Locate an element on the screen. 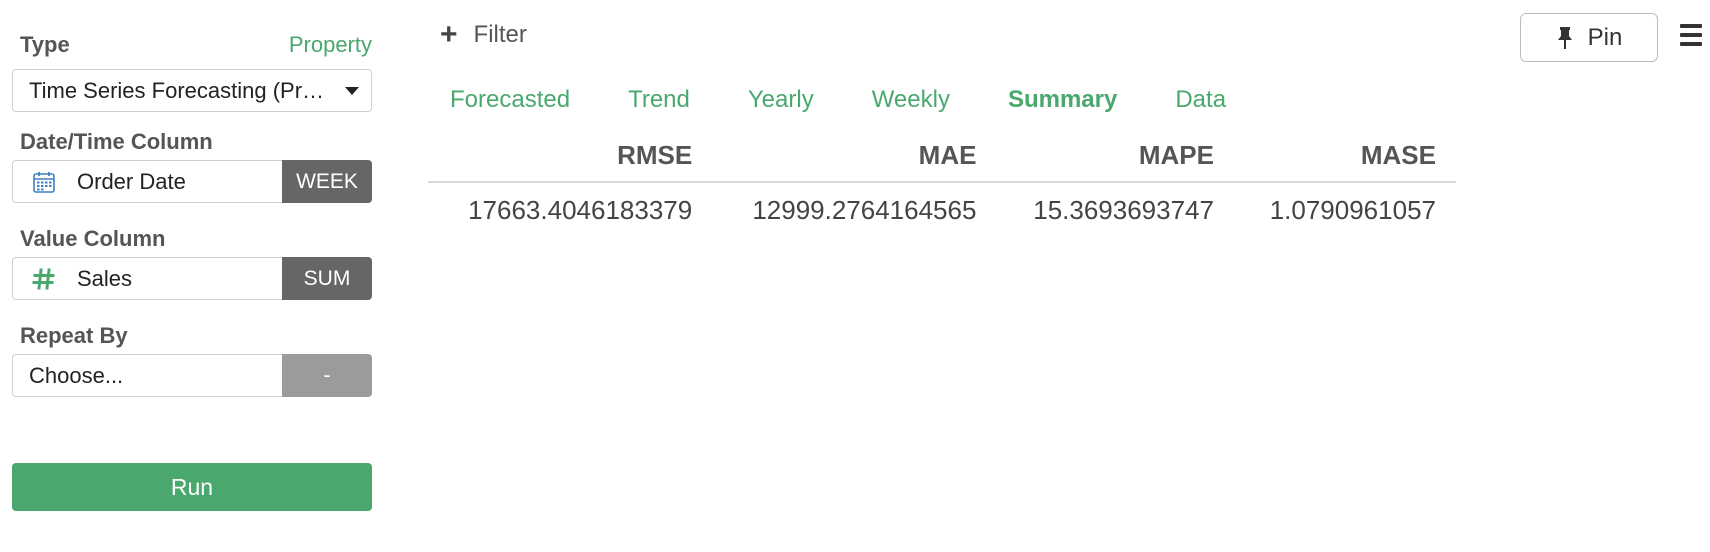 This screenshot has width=1710, height=552. value-column-value: Sales is located at coordinates (105, 278).